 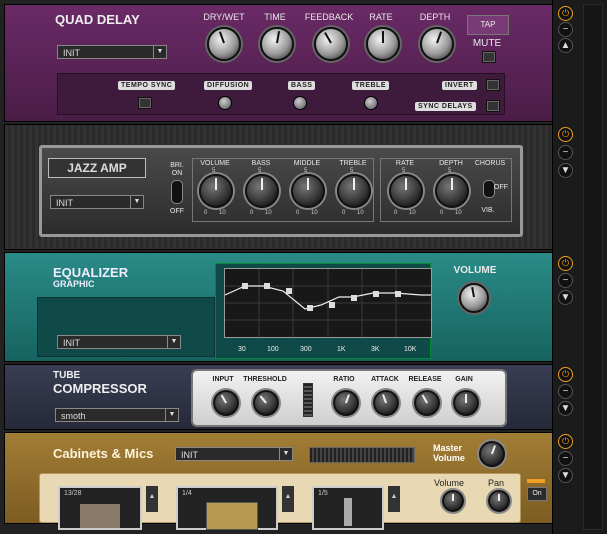 I want to click on cabinets-preset-select: INIT ▼, so click(x=234, y=454).